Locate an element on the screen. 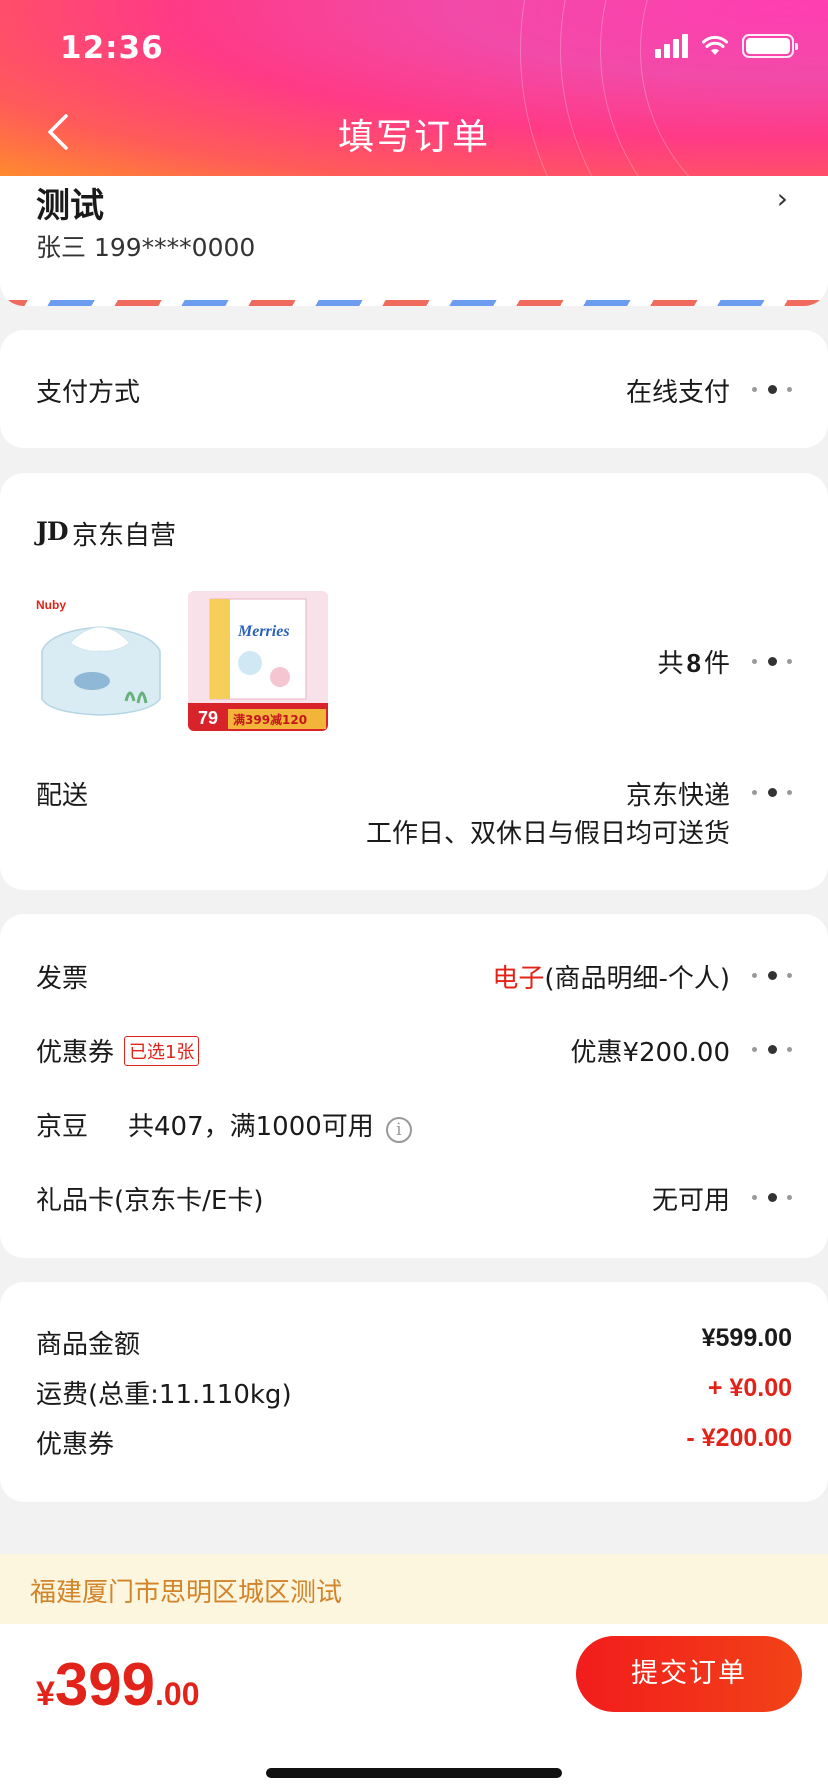 Image resolution: width=828 pixels, height=1792 pixels. product-price-badge: 79 is located at coordinates (208, 718).